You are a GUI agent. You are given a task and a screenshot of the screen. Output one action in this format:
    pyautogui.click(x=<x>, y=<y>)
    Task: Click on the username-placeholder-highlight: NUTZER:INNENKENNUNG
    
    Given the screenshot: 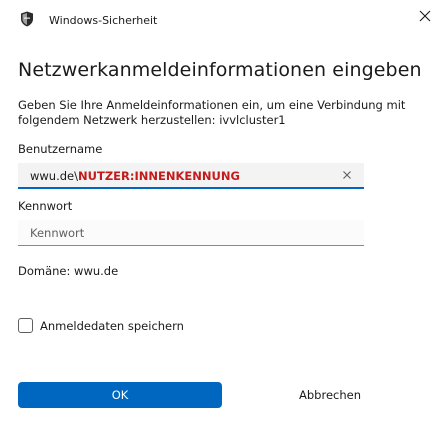 What is the action you would take?
    pyautogui.click(x=159, y=176)
    